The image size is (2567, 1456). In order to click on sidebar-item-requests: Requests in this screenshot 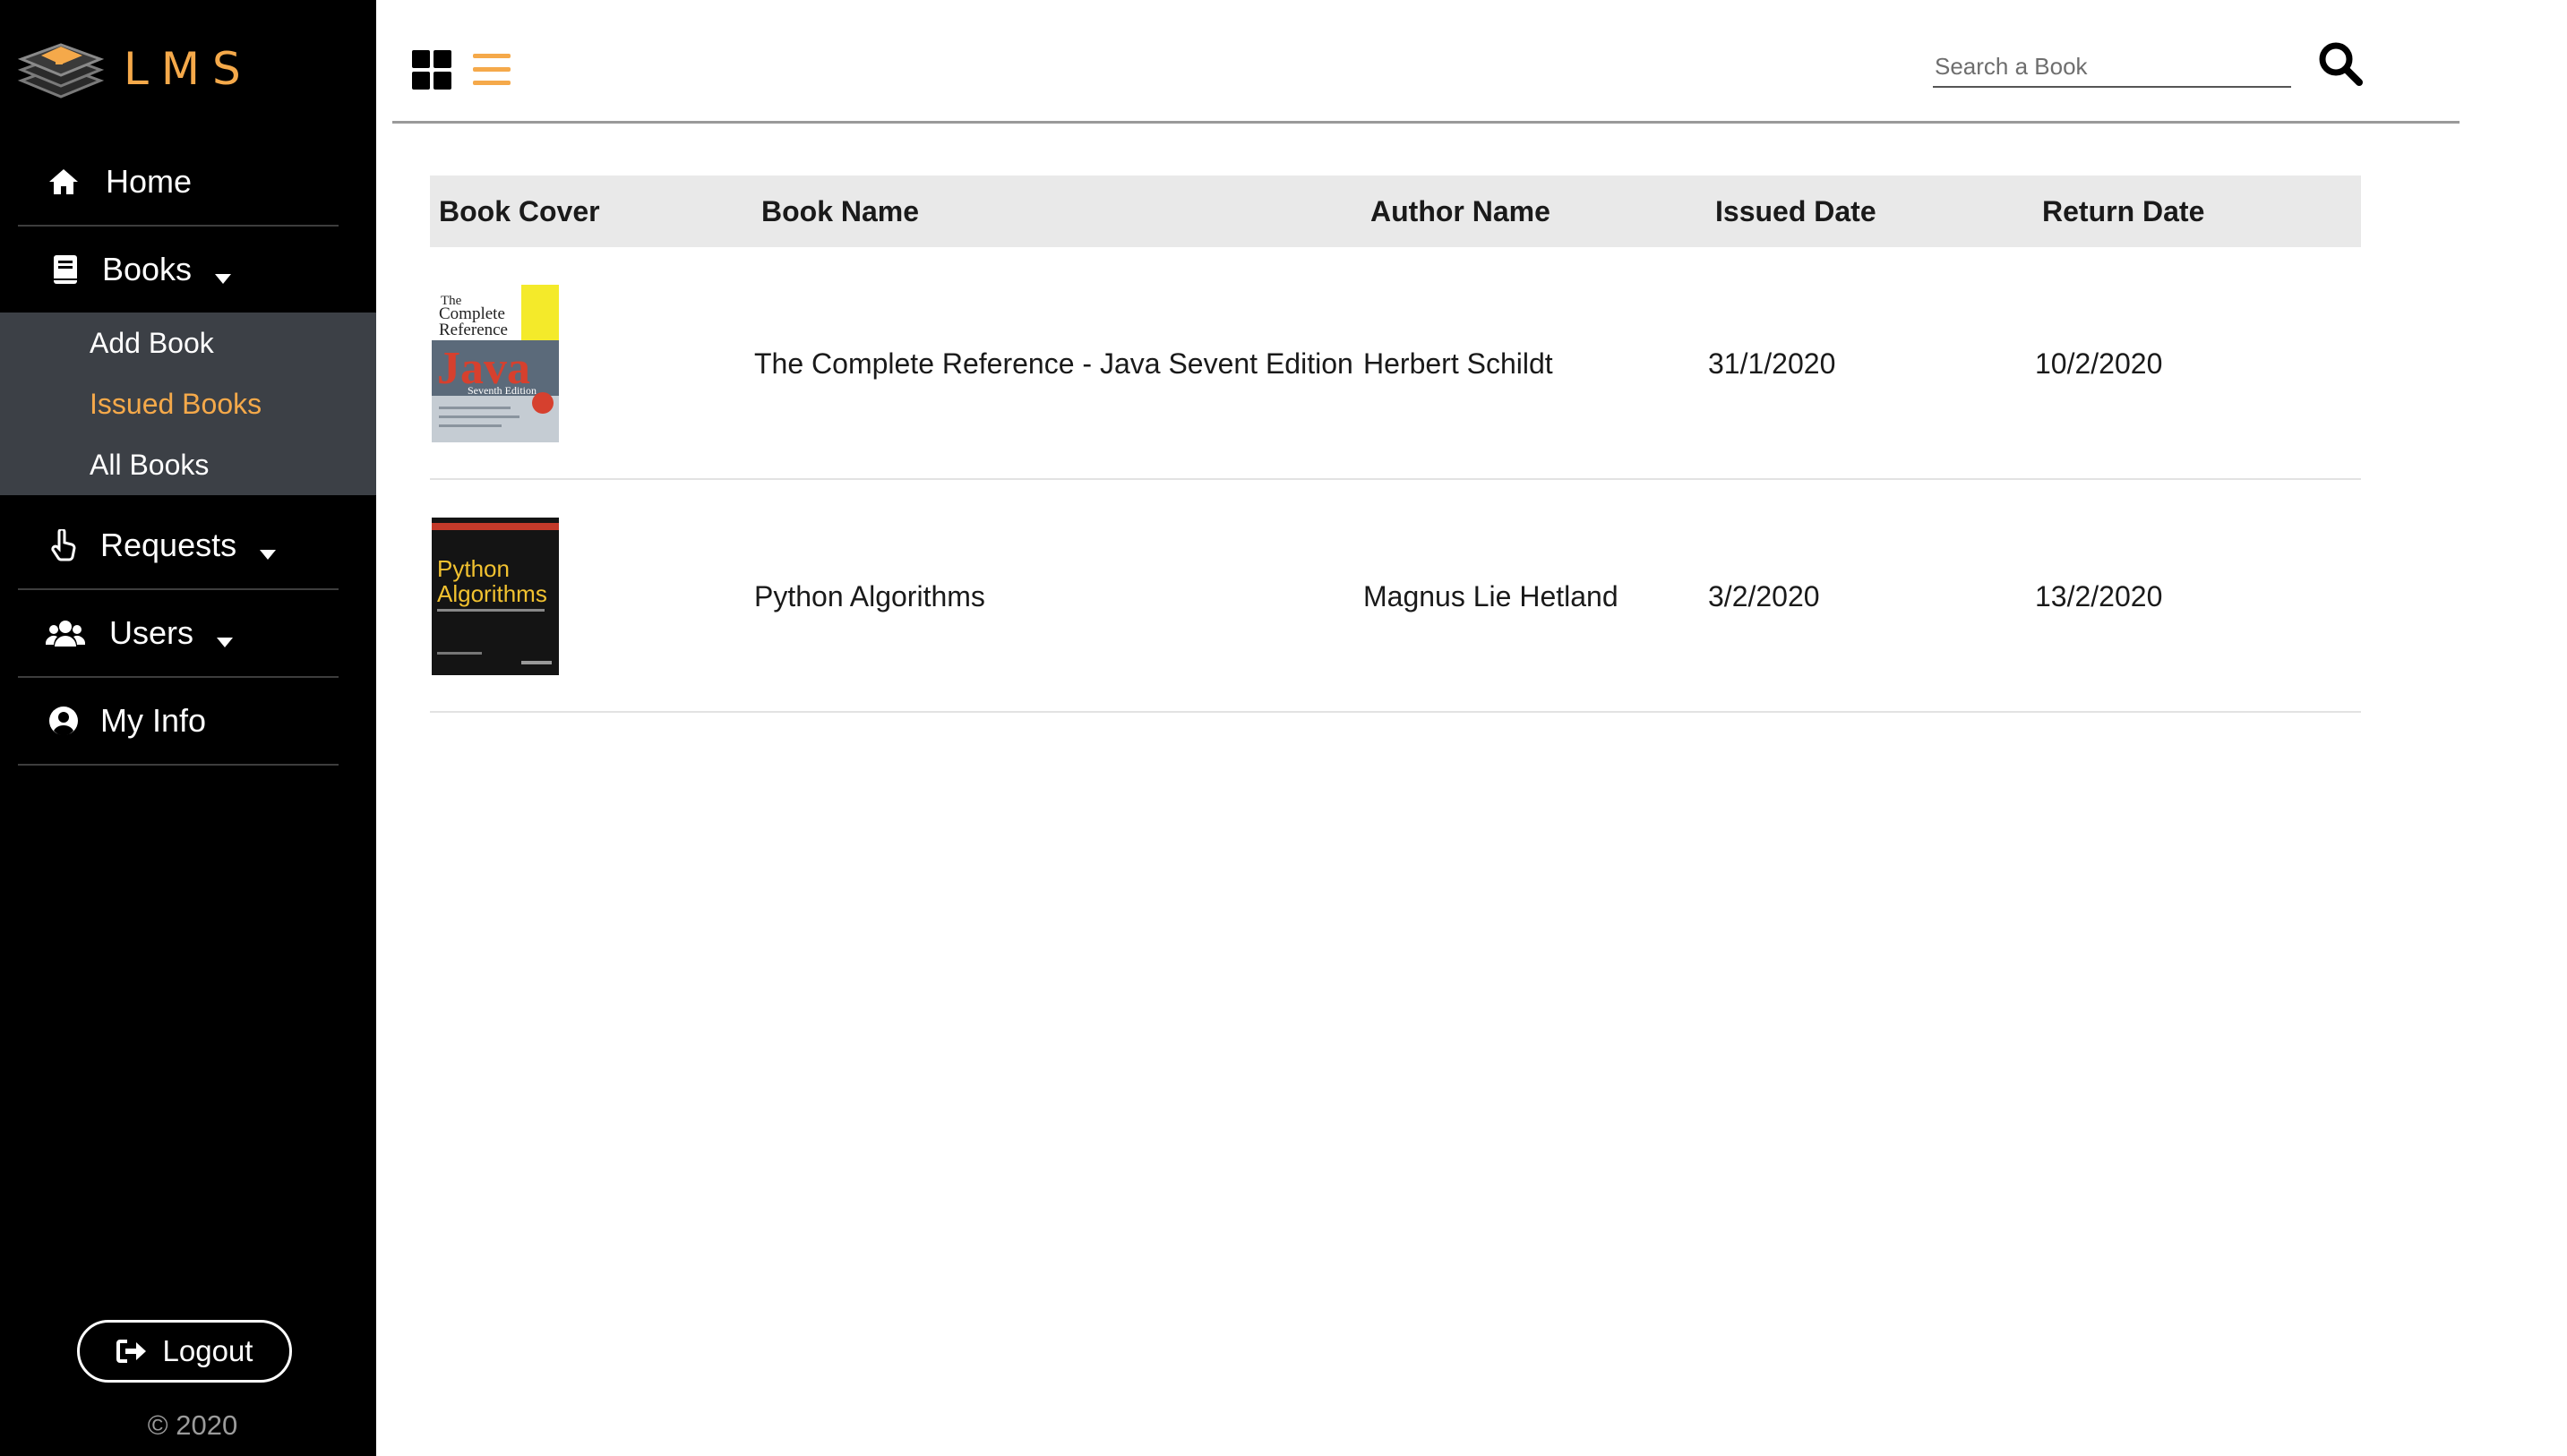, I will do `click(188, 545)`.